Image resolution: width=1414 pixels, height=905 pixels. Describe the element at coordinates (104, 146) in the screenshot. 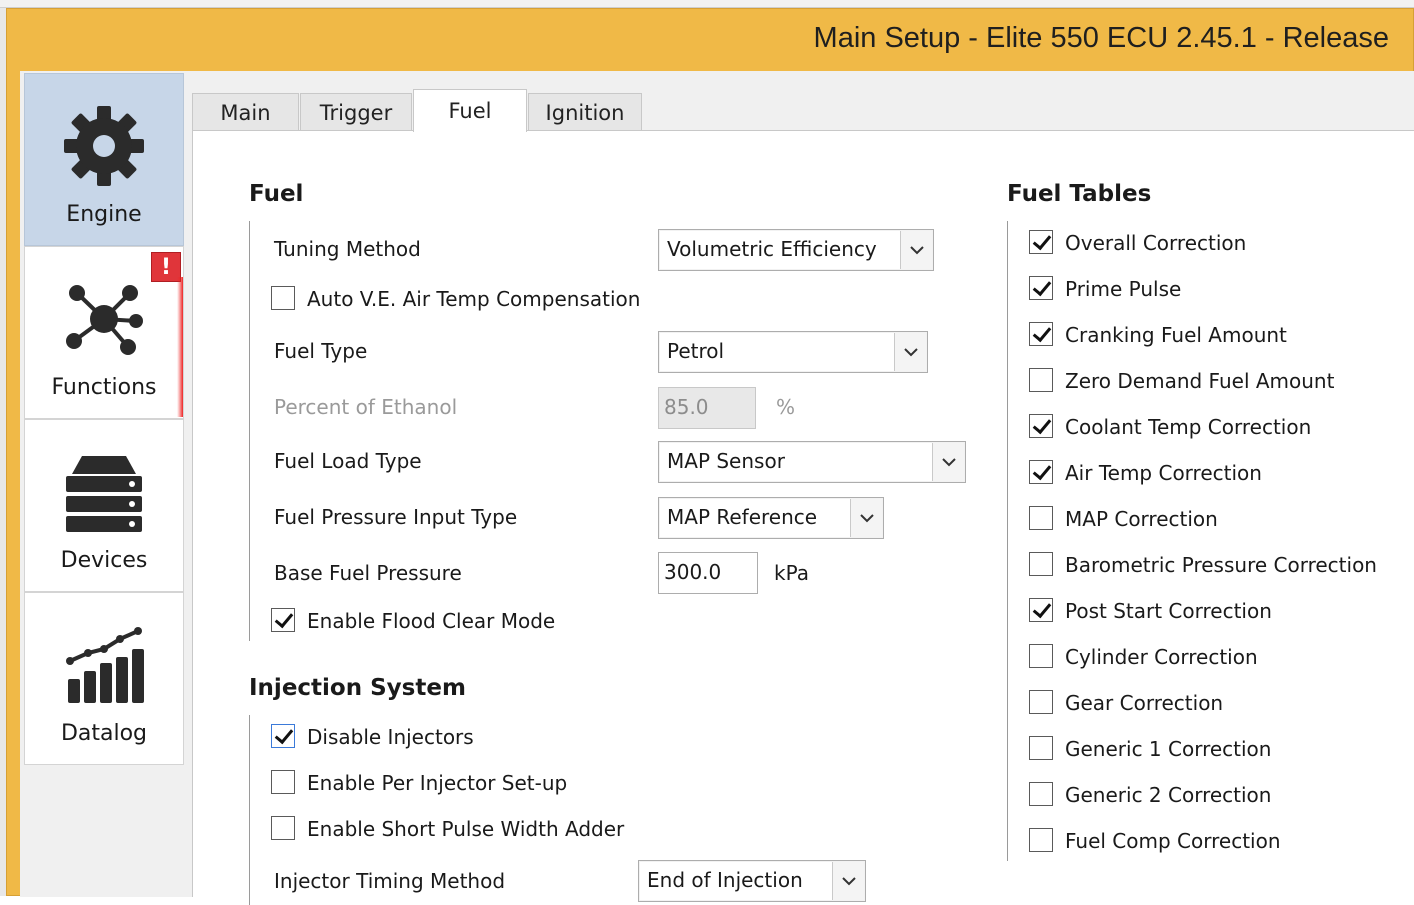

I see `gear-icon` at that location.